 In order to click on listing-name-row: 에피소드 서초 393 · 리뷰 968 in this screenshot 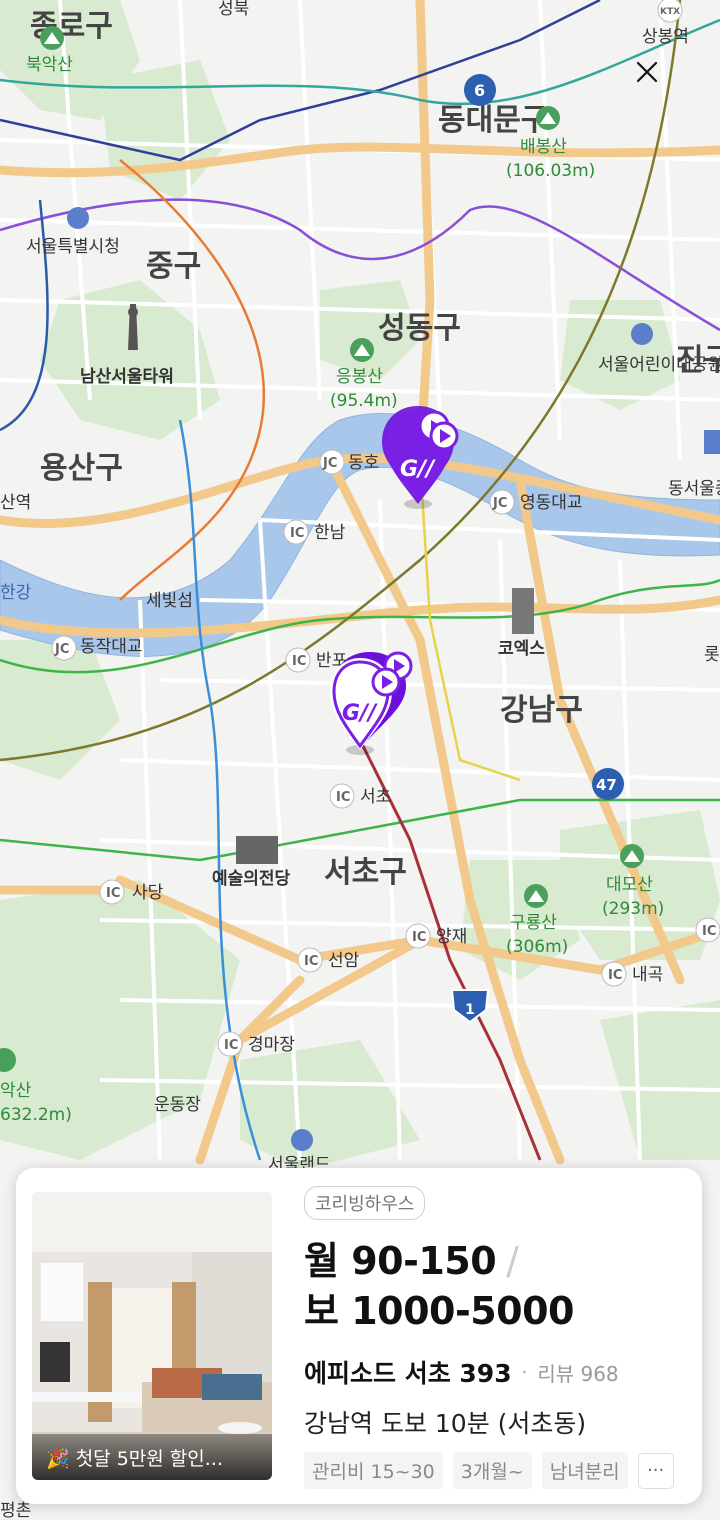, I will do `click(461, 1372)`.